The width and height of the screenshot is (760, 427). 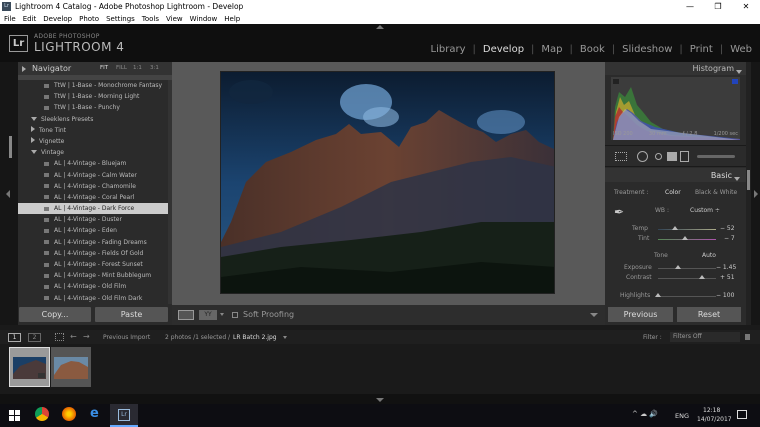 I want to click on zoom-3-1: 3:1, so click(x=154, y=68).